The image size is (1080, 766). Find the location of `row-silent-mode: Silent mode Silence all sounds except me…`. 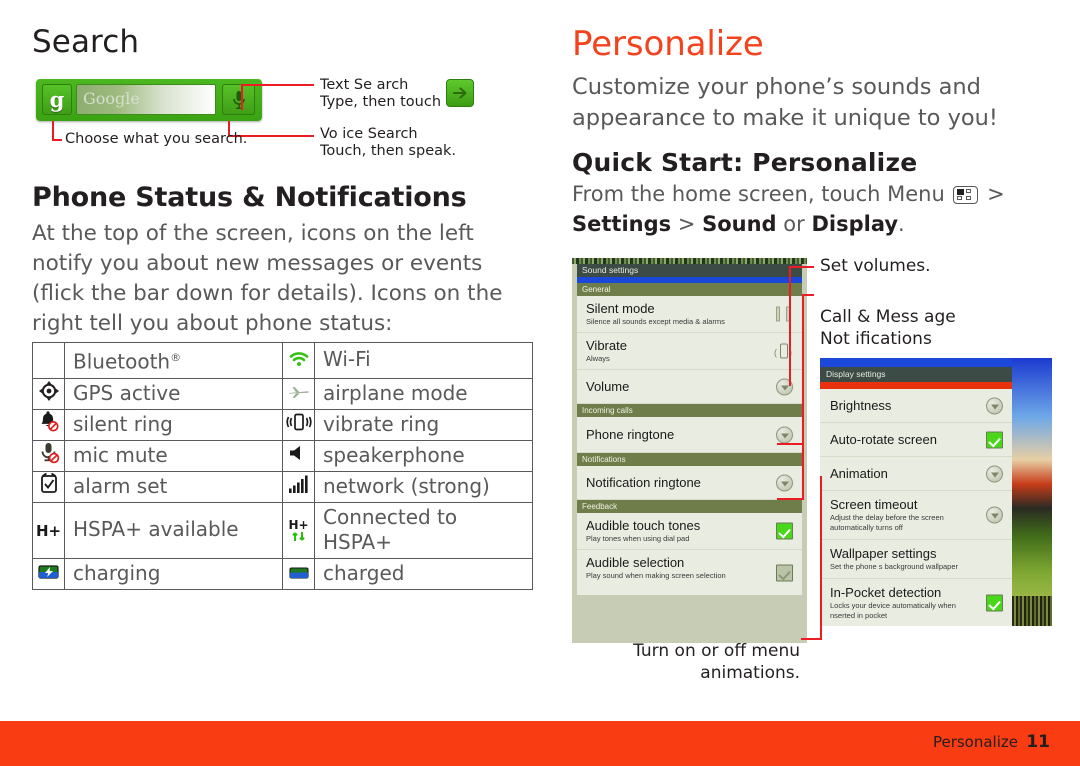

row-silent-mode: Silent mode Silence all sounds except me… is located at coordinates (689, 314).